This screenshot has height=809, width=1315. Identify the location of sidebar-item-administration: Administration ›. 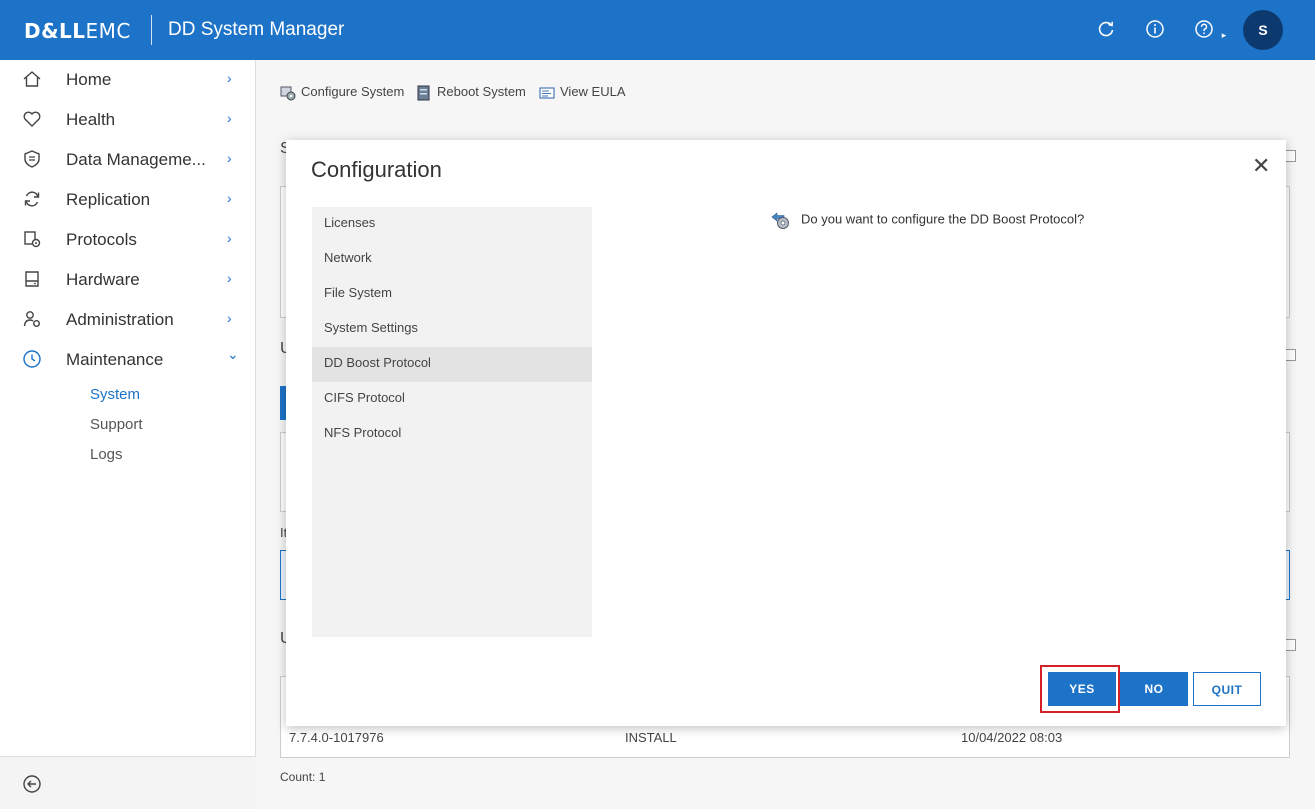
(128, 320).